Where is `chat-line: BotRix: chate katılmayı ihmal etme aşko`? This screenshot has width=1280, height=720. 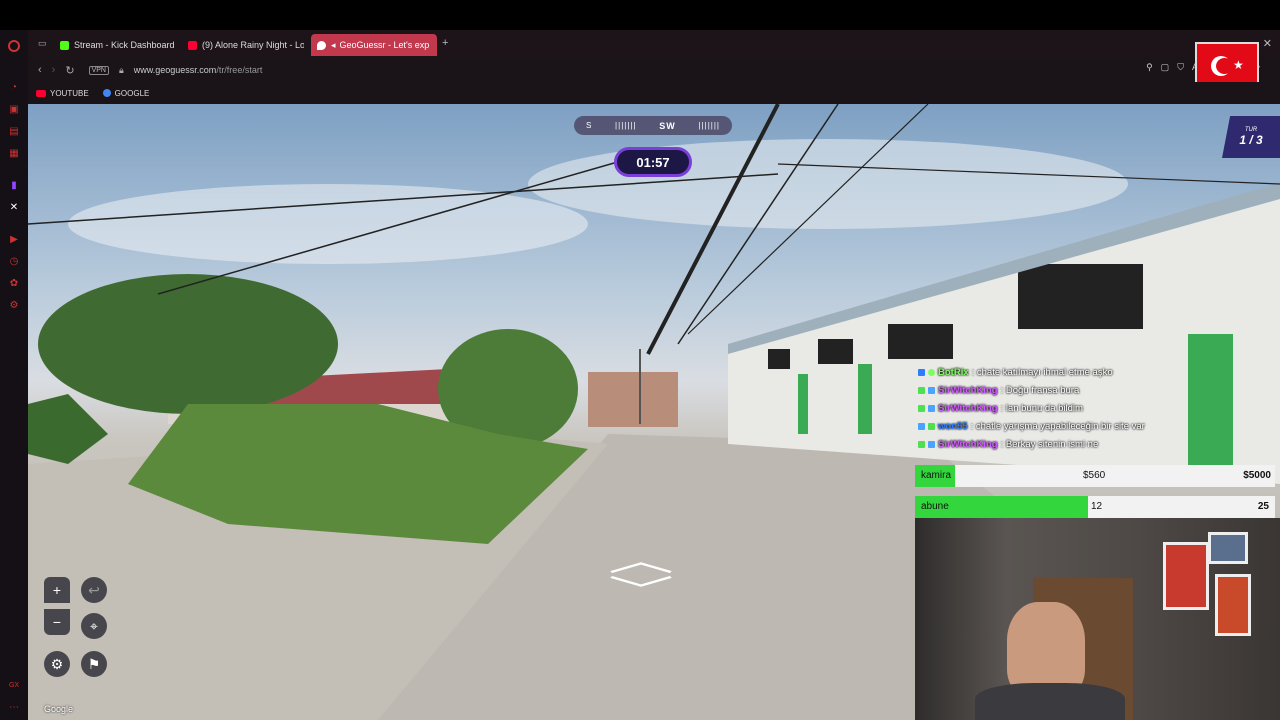
chat-line: BotRix: chate katılmayı ihmal etme aşko is located at coordinates (1098, 372).